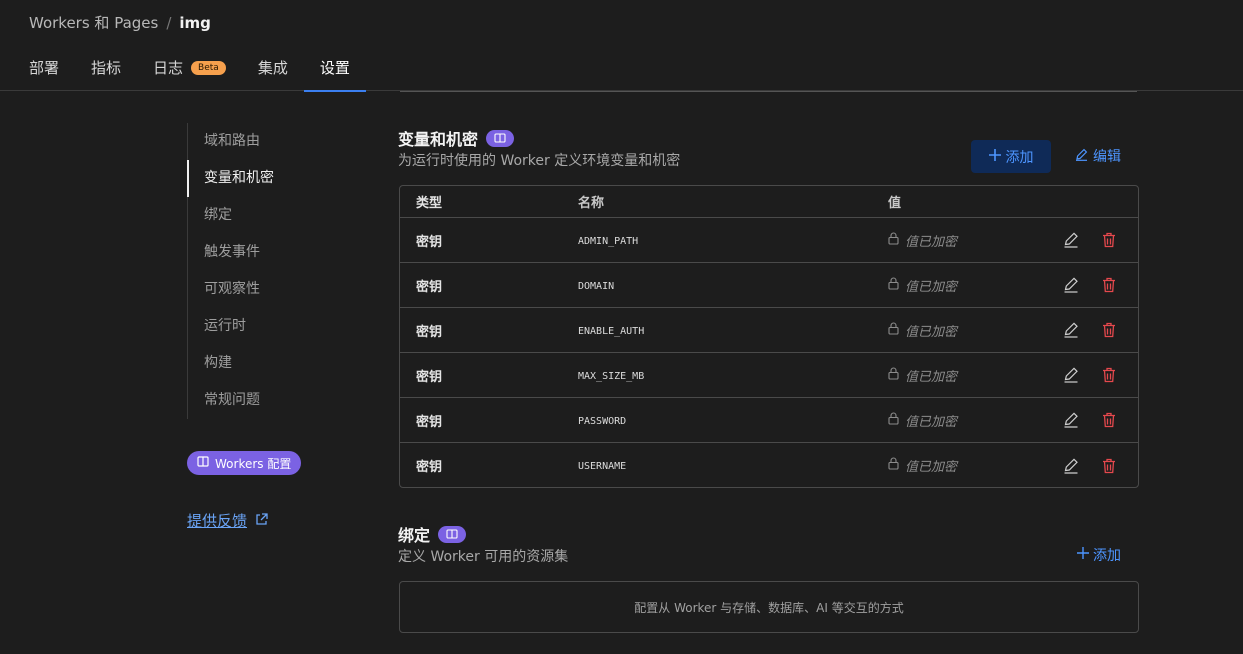 The image size is (1243, 654). Describe the element at coordinates (203, 463) in the screenshot. I see `book-icon` at that location.